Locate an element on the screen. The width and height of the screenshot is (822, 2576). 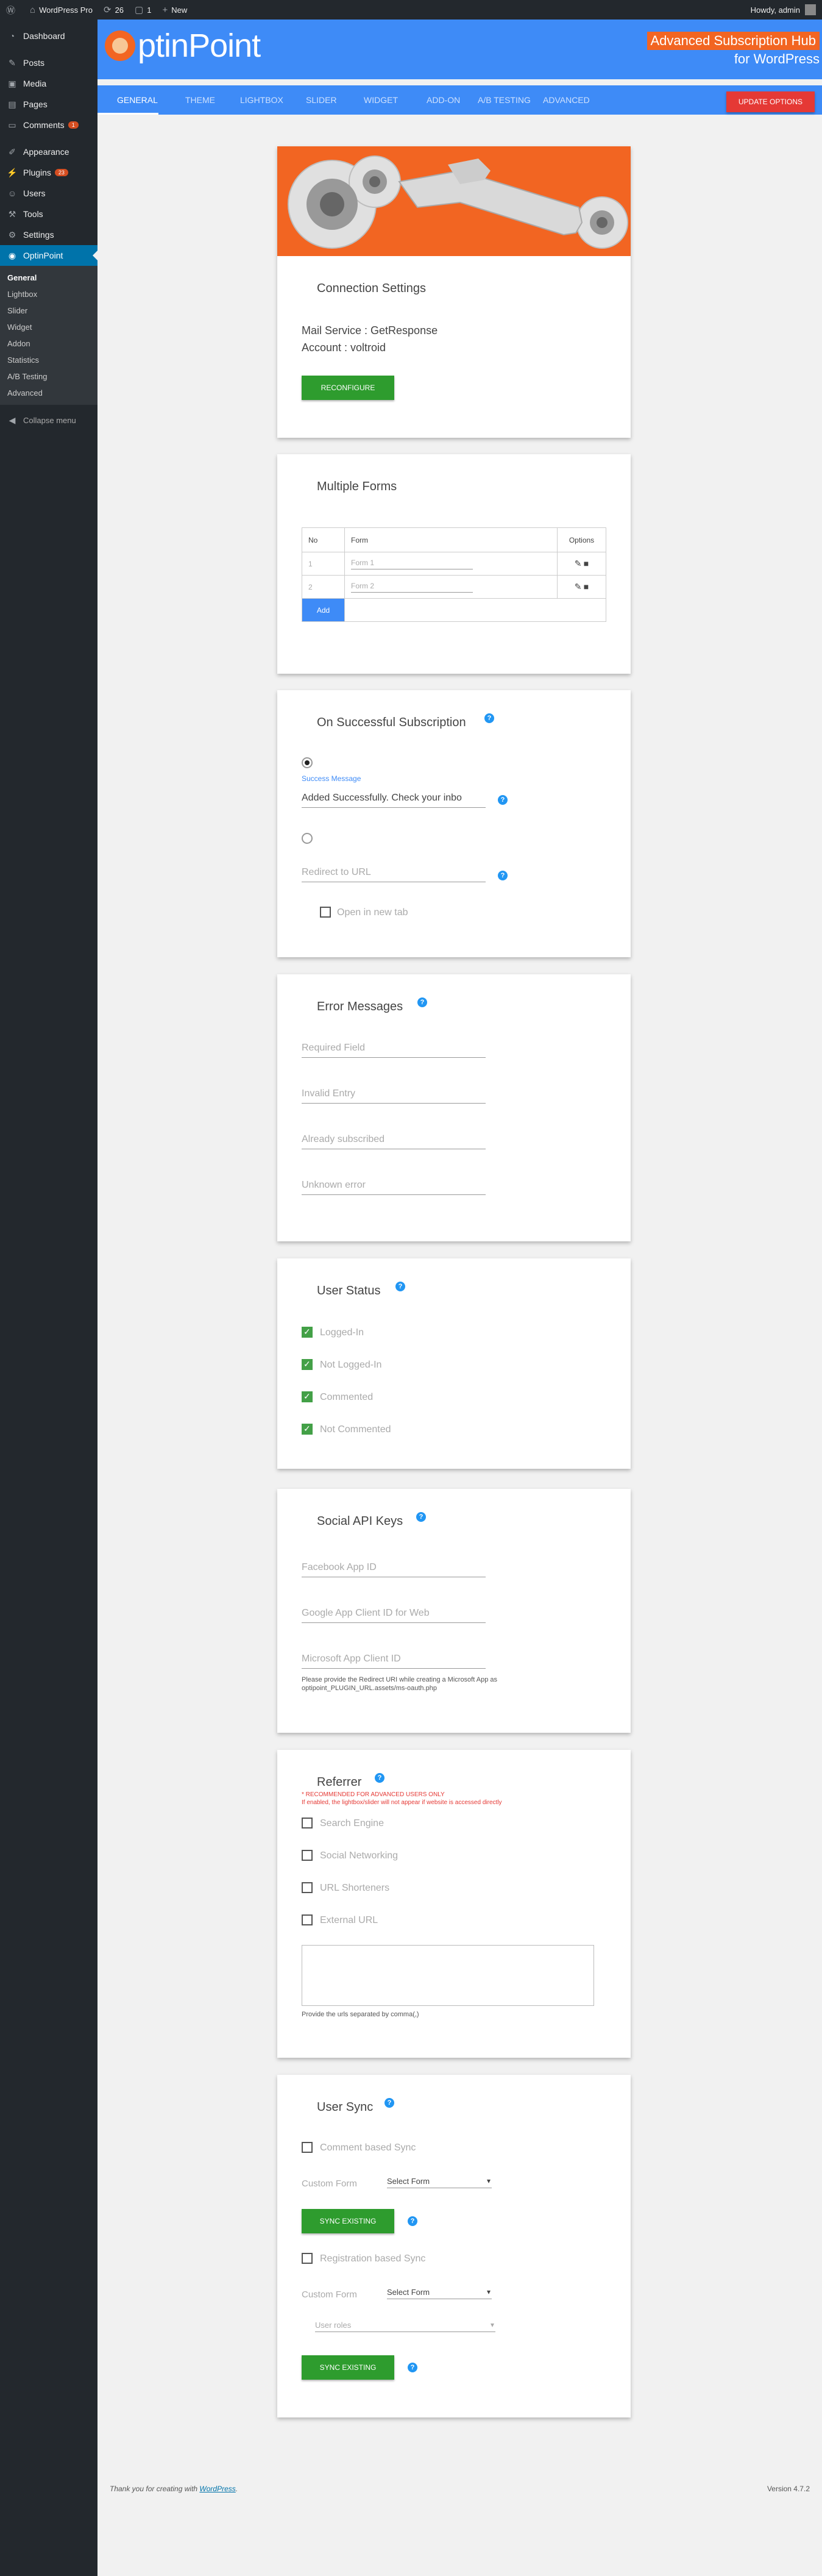
submenu-item-lightbox: Lightbox is located at coordinates (48, 294).